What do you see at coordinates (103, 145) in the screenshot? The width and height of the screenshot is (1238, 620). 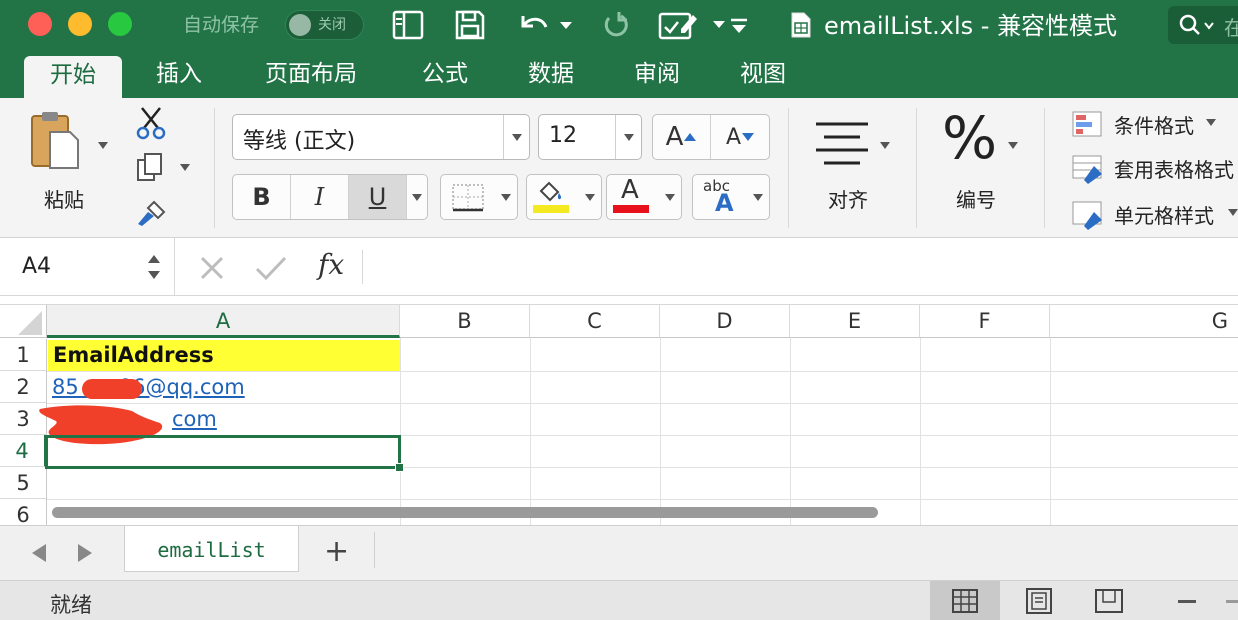 I see `paste-dropdown-caret` at bounding box center [103, 145].